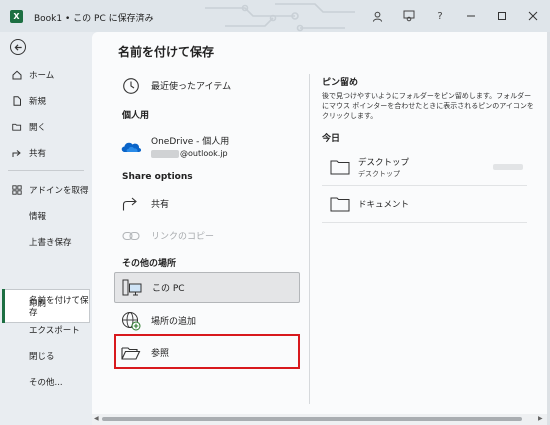 This screenshot has height=425, width=550. I want to click on other-locations-header: その他の場所, so click(149, 264).